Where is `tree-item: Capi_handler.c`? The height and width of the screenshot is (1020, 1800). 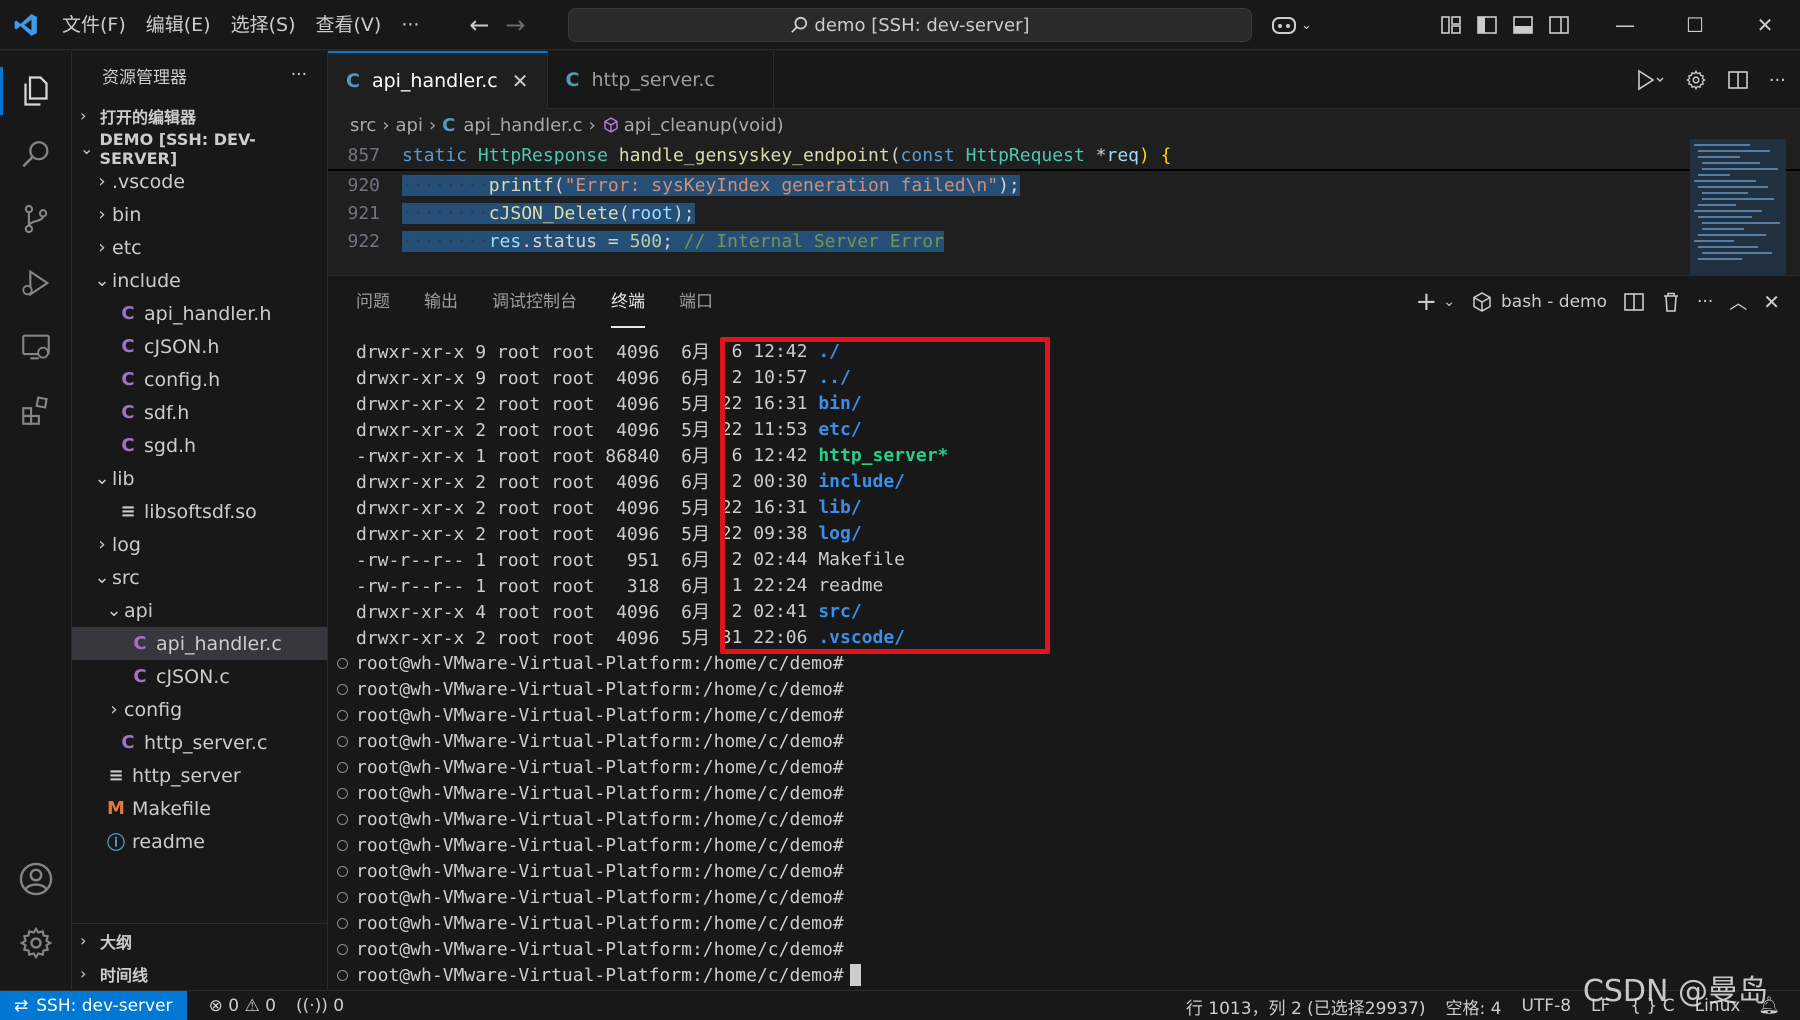 tree-item: Capi_handler.c is located at coordinates (199, 643).